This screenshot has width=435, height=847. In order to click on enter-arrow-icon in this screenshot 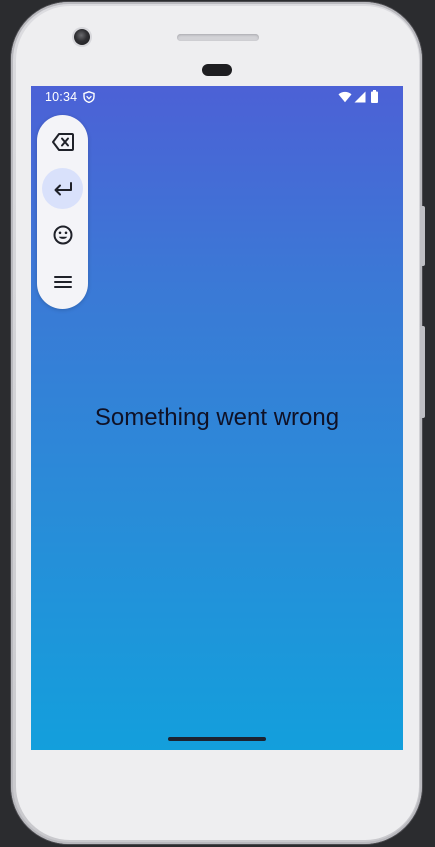, I will do `click(63, 189)`.